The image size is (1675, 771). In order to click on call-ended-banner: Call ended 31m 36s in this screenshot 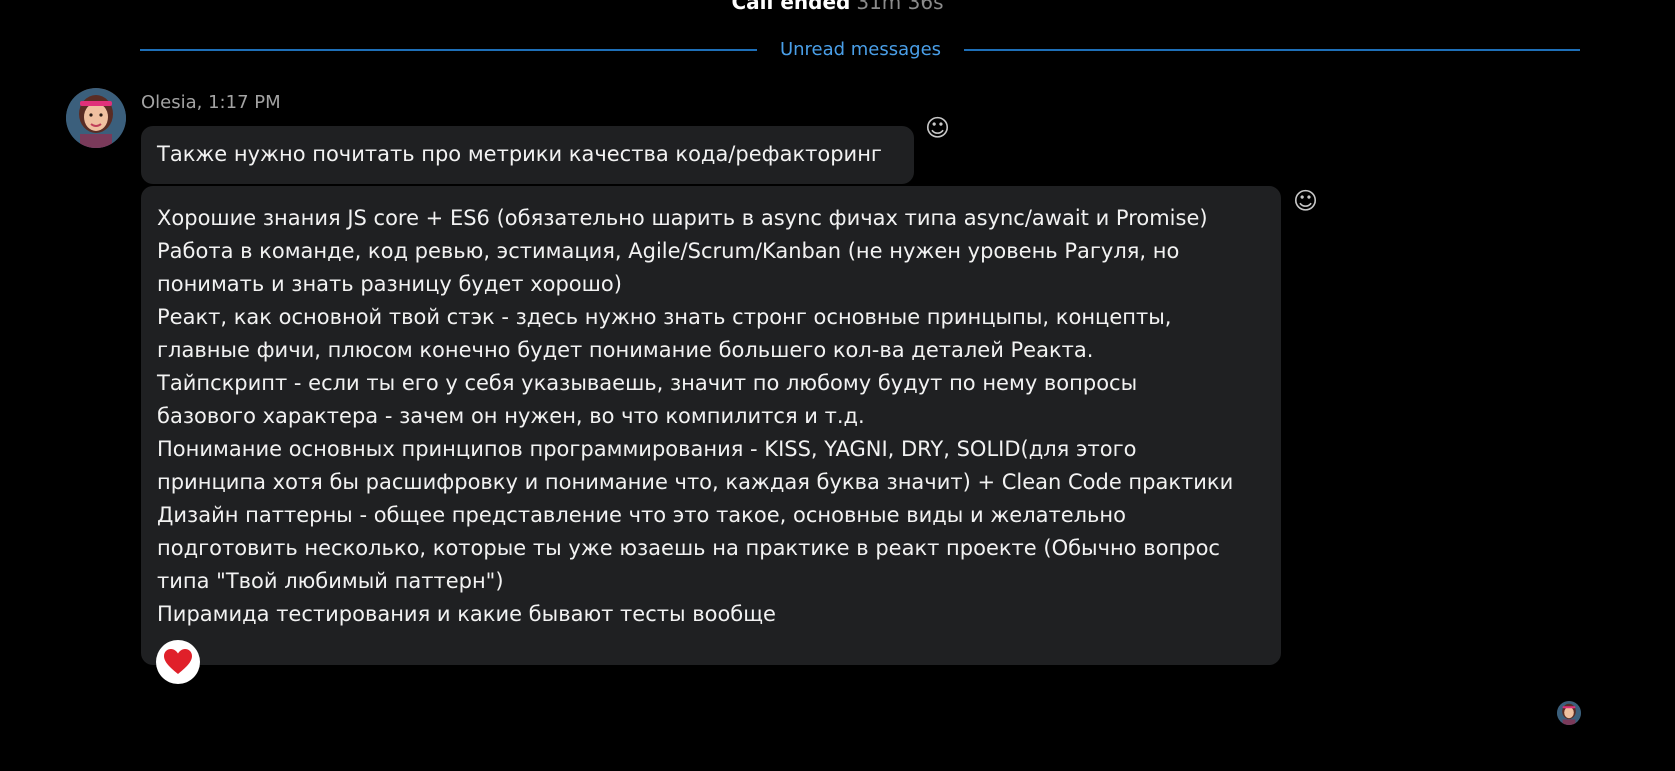, I will do `click(837, 7)`.